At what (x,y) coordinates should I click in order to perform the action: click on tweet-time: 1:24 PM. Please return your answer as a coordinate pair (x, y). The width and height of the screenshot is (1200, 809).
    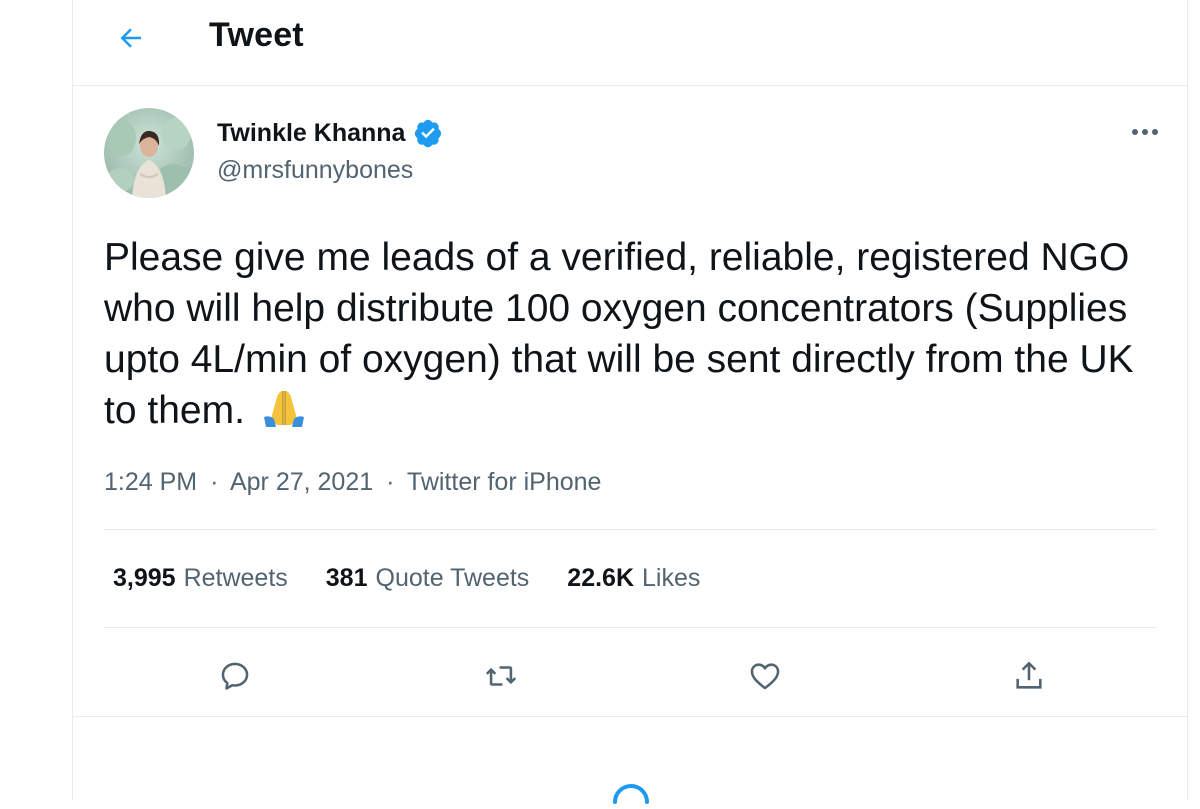
    Looking at the image, I should click on (150, 482).